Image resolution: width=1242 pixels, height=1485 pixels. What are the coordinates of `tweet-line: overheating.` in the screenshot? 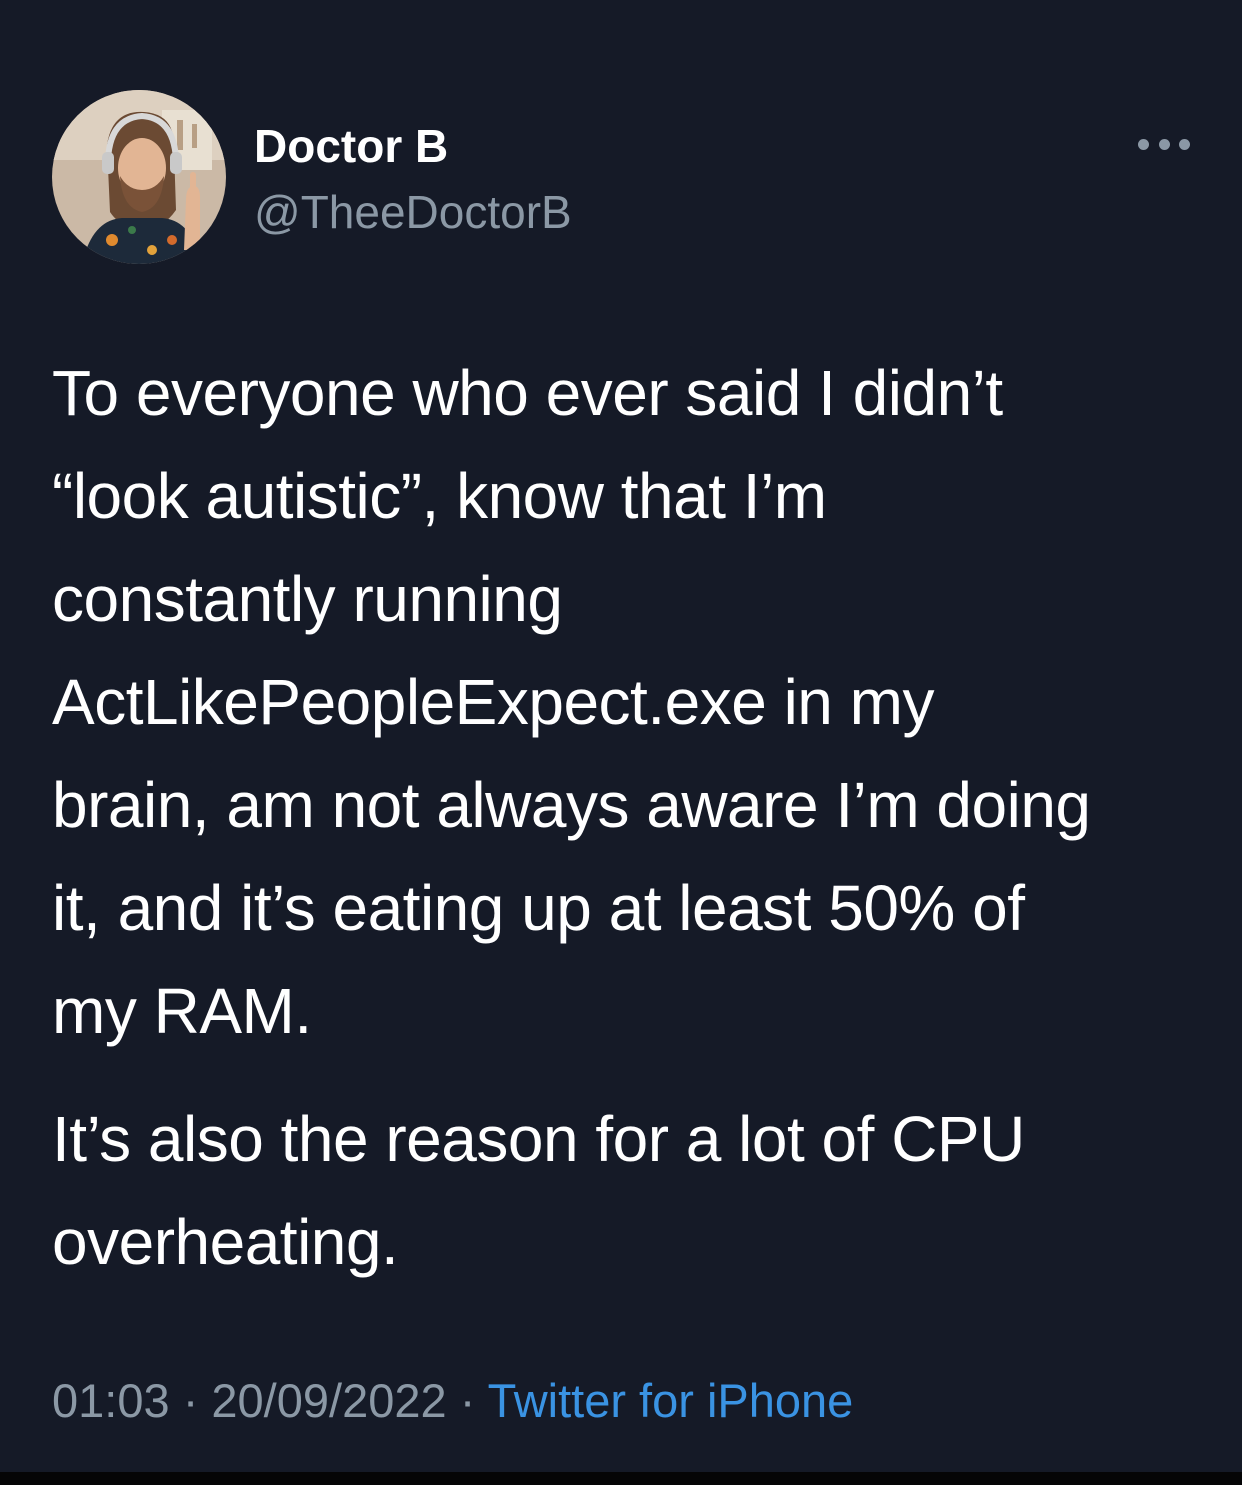 It's located at (225, 1242).